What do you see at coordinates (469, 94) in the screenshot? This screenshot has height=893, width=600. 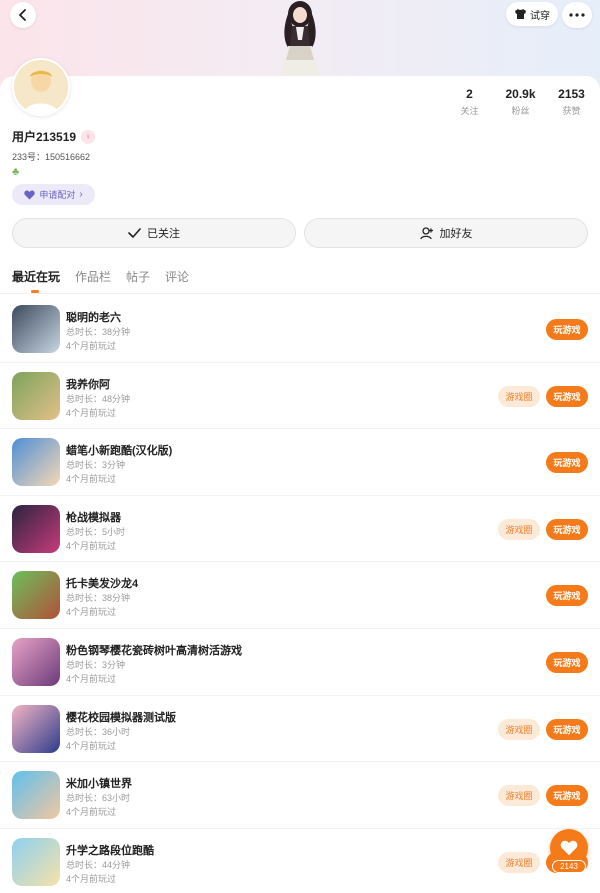 I see `stat-following-value: 2` at bounding box center [469, 94].